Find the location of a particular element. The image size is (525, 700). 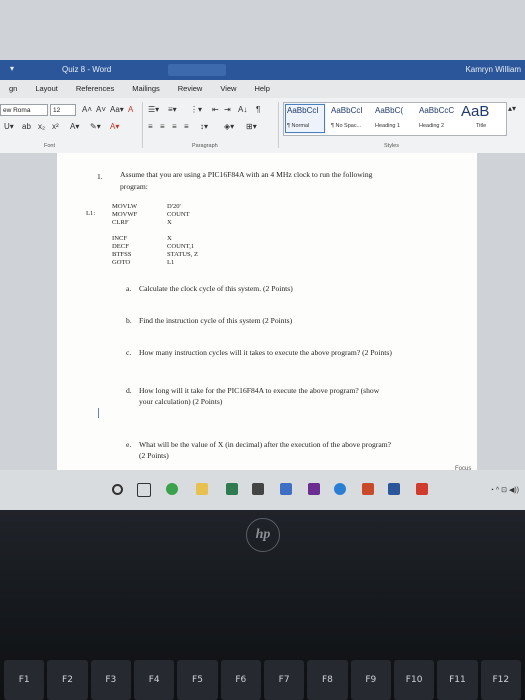

change-case-icon: Aa▾ is located at coordinates (117, 110).